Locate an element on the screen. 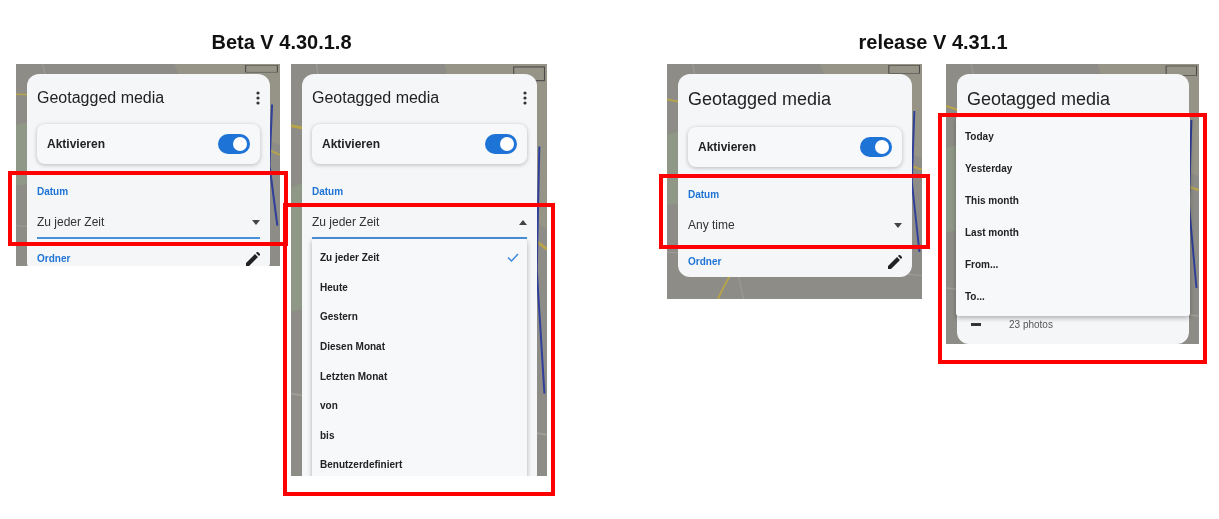 The image size is (1219, 519). photo-count: 23 photos is located at coordinates (1031, 325).